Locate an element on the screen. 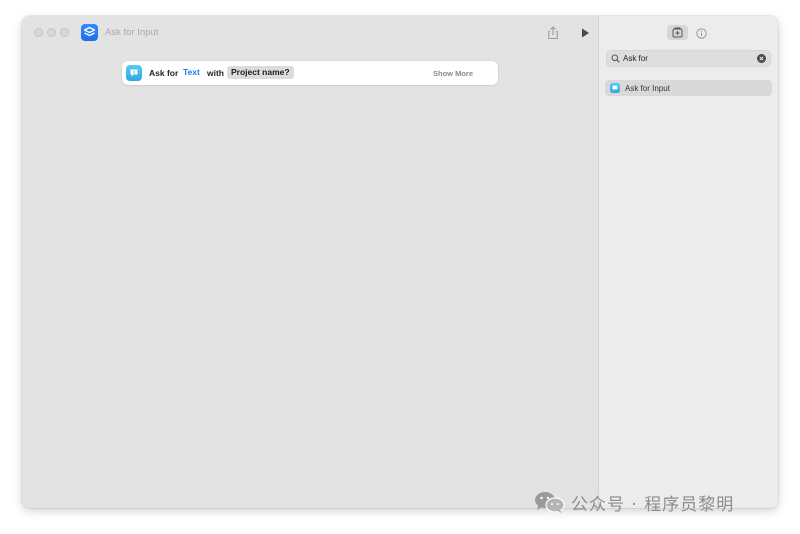 Image resolution: width=800 pixels, height=534 pixels. details-tab is located at coordinates (701, 32).